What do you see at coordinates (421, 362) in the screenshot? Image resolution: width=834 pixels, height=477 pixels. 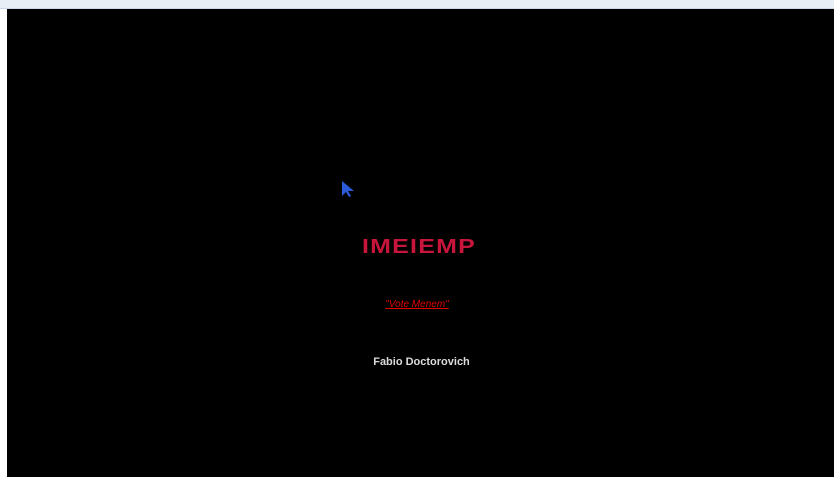 I see `author-name: Fabio Doctorovich` at bounding box center [421, 362].